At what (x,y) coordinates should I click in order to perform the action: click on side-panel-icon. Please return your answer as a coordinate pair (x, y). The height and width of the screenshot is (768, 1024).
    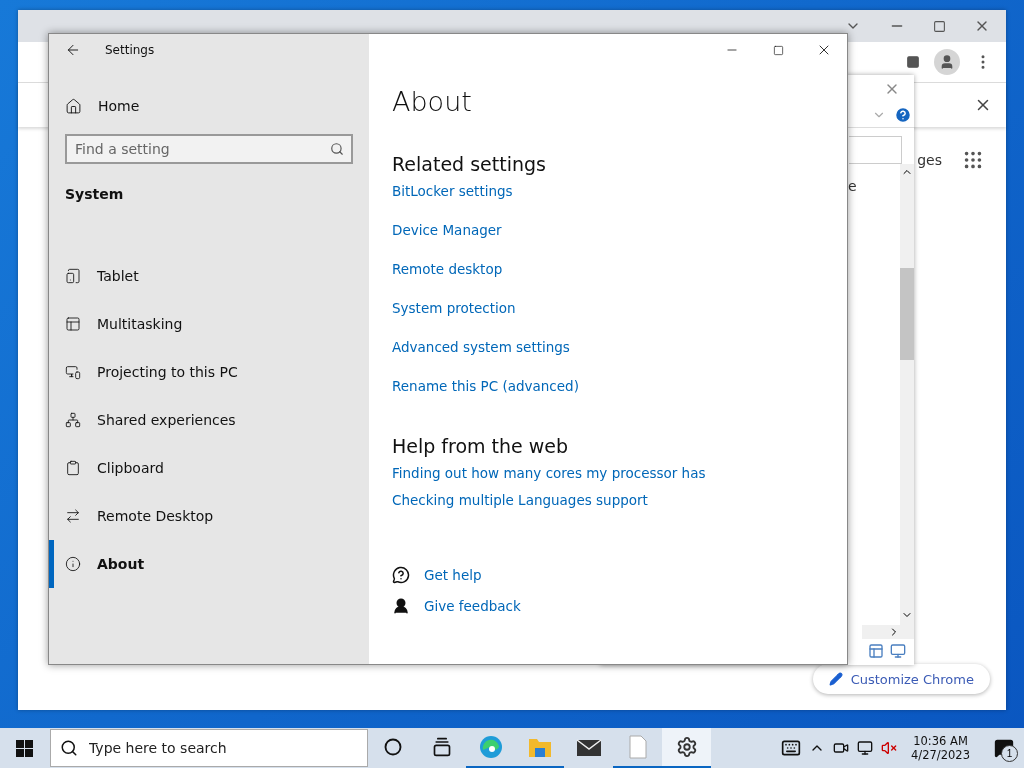
    Looking at the image, I should click on (913, 62).